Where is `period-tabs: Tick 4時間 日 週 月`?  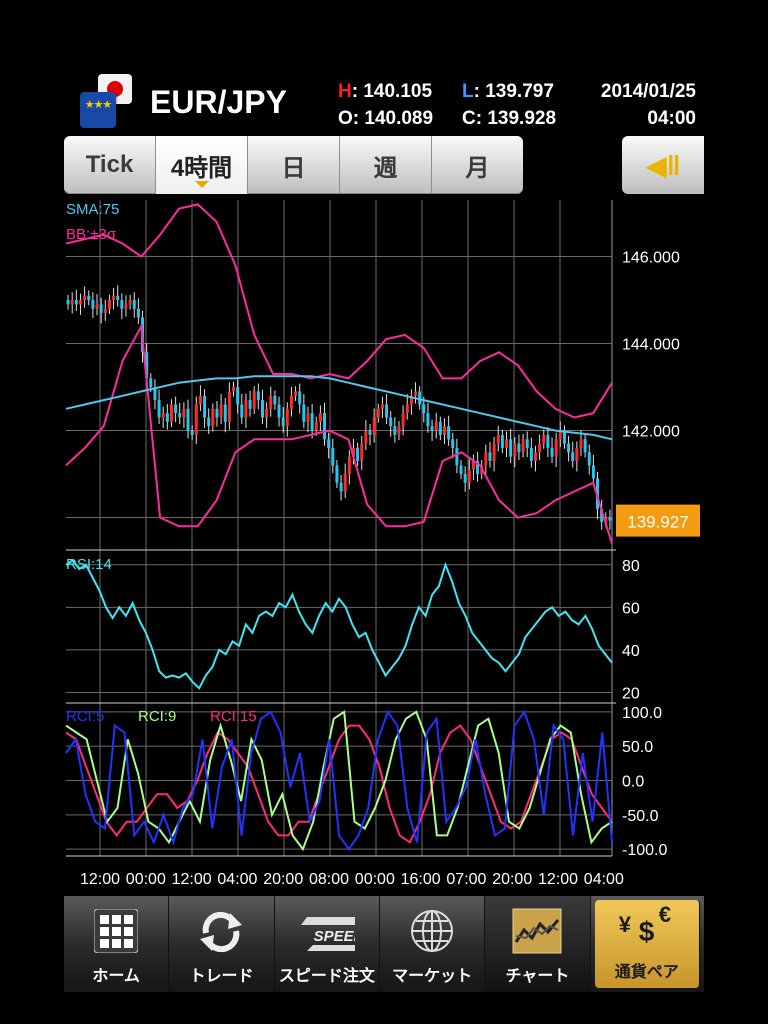
period-tabs: Tick 4時間 日 週 月 is located at coordinates (293, 165).